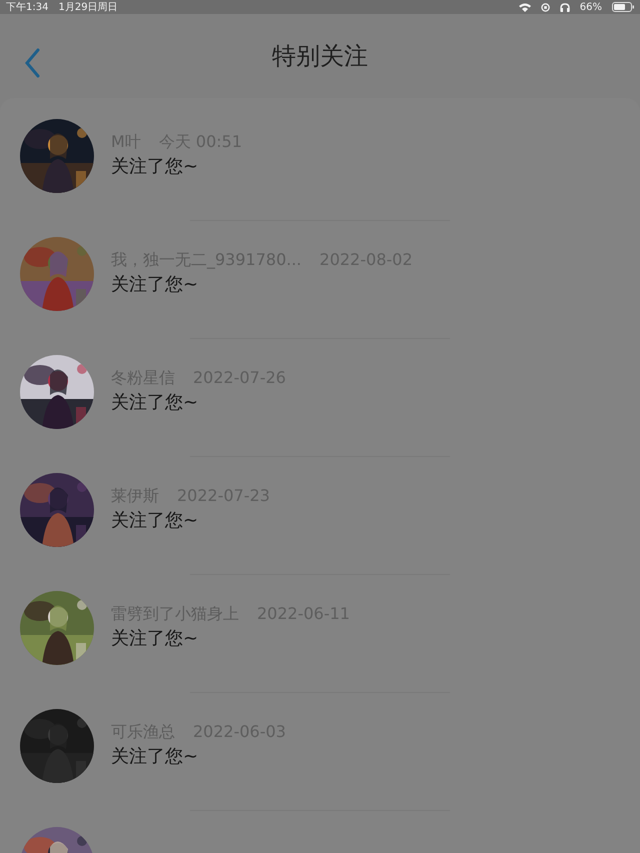 The height and width of the screenshot is (853, 640). I want to click on wifi-icon, so click(524, 7).